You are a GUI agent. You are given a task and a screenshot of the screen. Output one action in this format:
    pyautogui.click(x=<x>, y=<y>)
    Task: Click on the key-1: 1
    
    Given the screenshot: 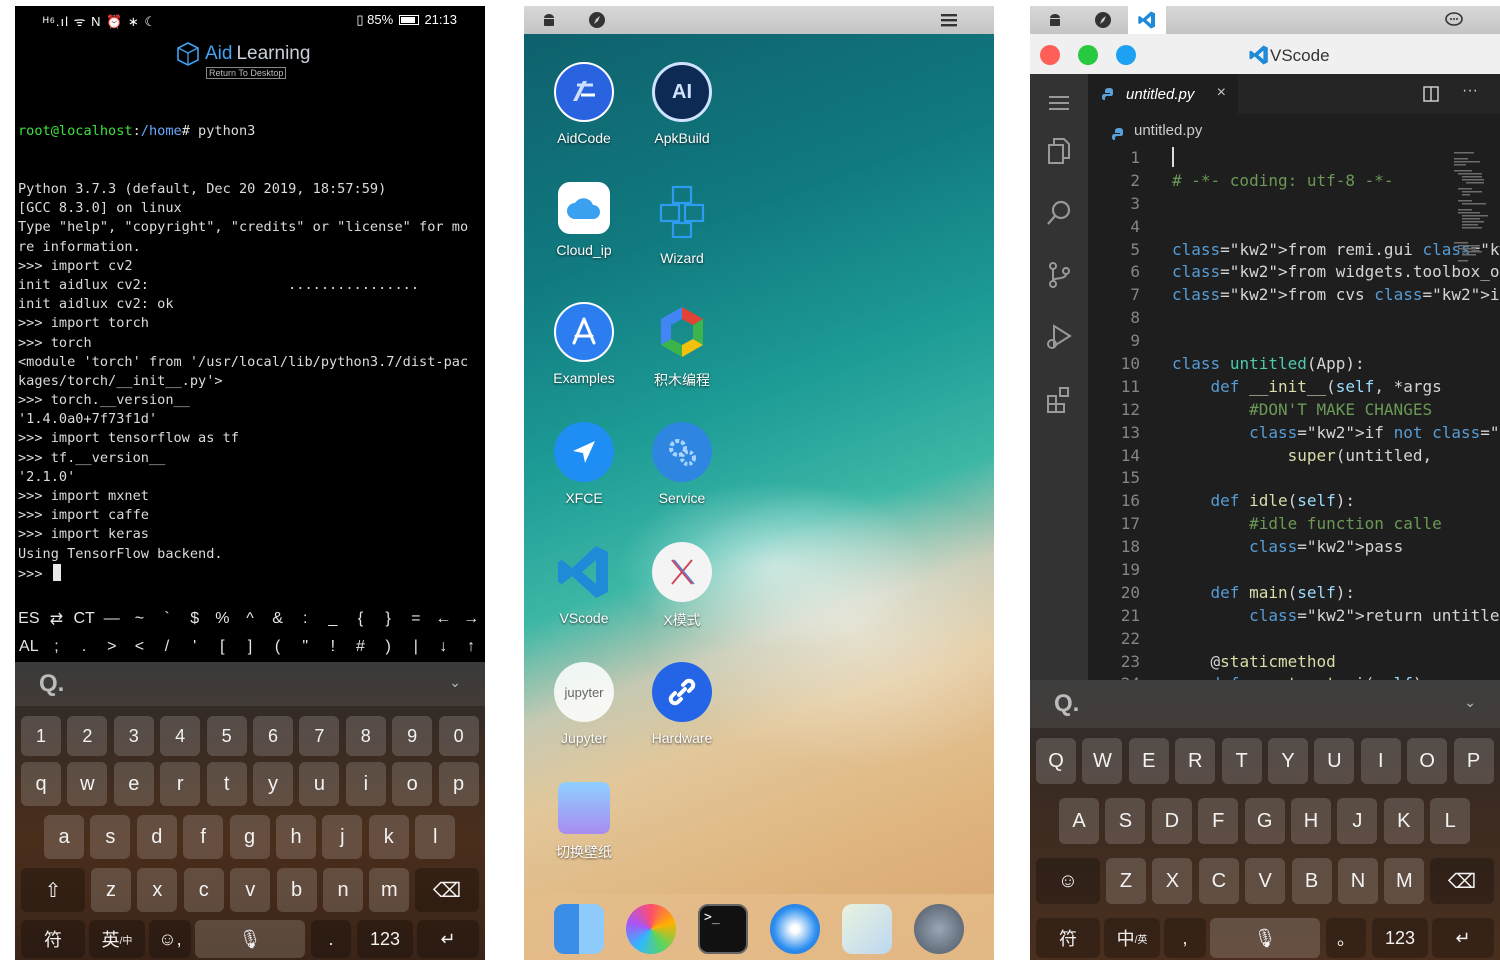 What is the action you would take?
    pyautogui.click(x=41, y=736)
    